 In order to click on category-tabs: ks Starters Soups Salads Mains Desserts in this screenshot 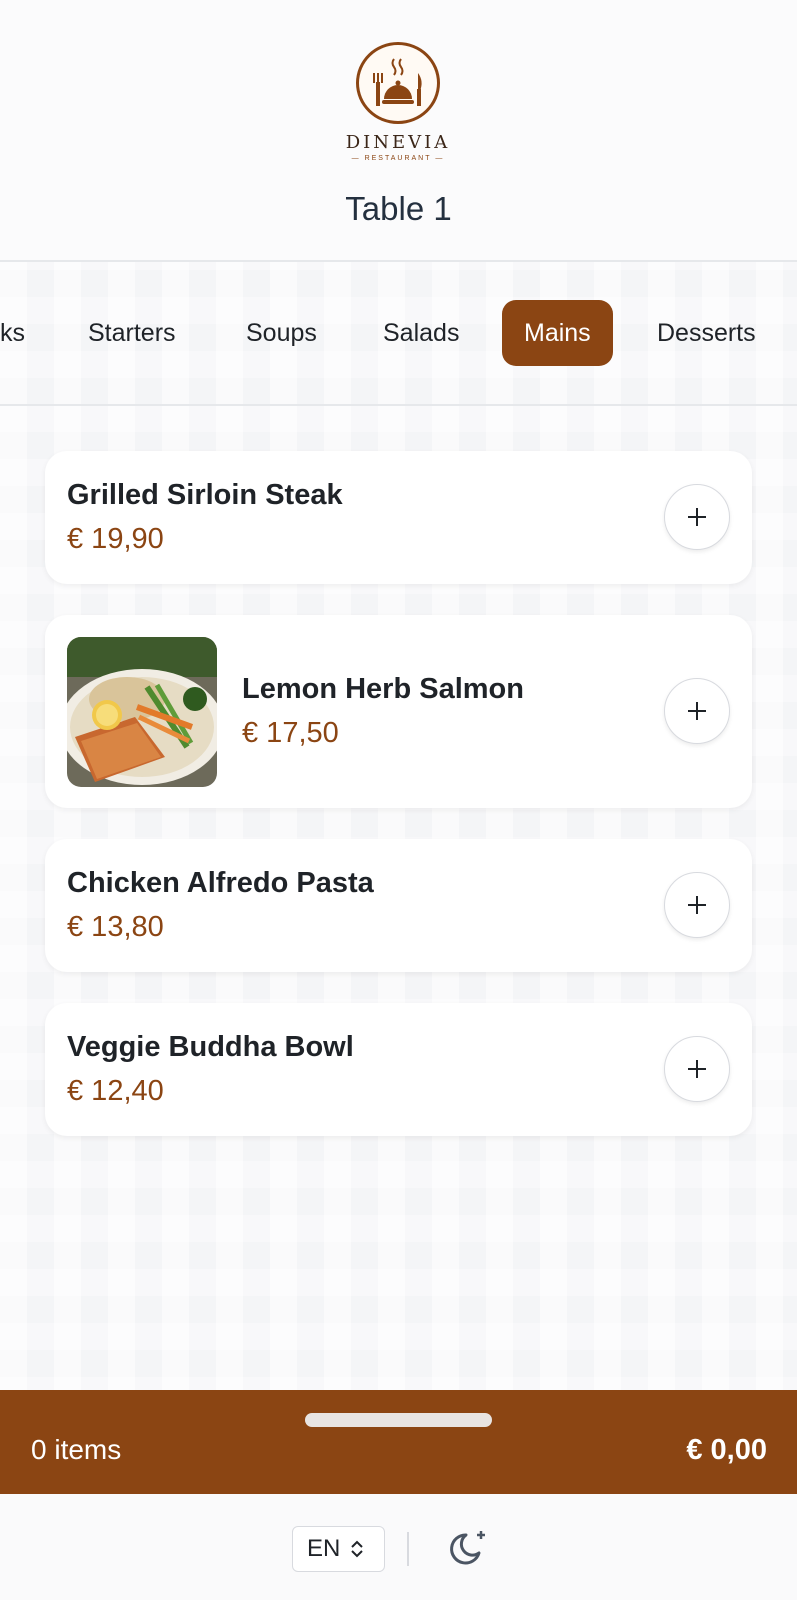, I will do `click(398, 335)`.